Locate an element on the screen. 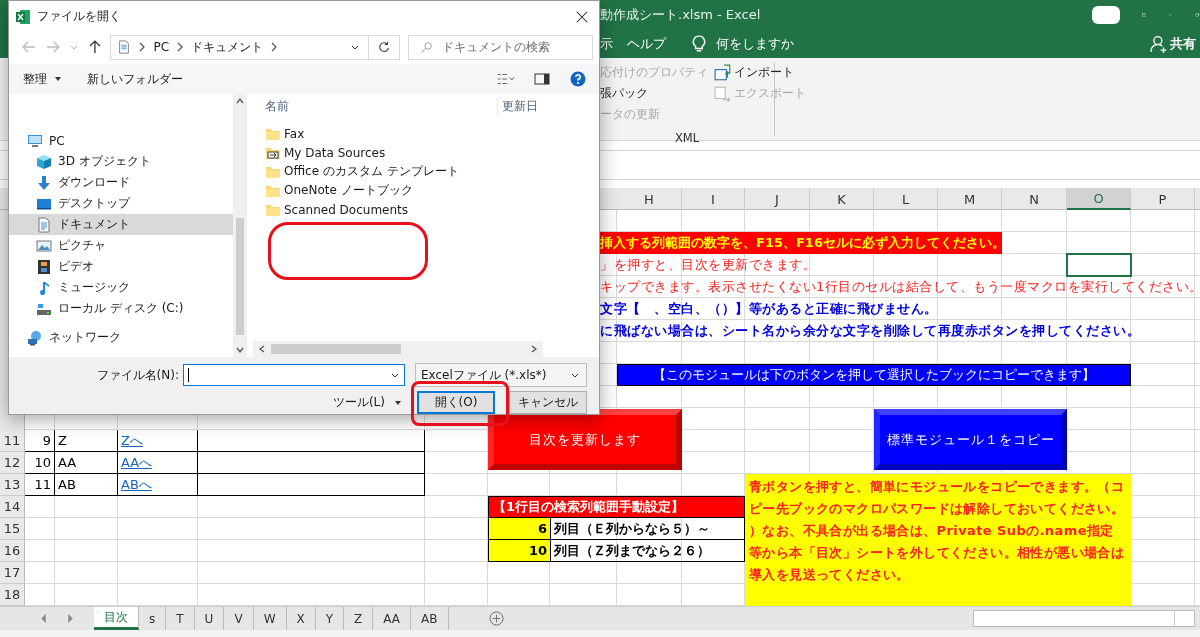 The image size is (1200, 637). address-bar: PC ドキュメント is located at coordinates (255, 47).